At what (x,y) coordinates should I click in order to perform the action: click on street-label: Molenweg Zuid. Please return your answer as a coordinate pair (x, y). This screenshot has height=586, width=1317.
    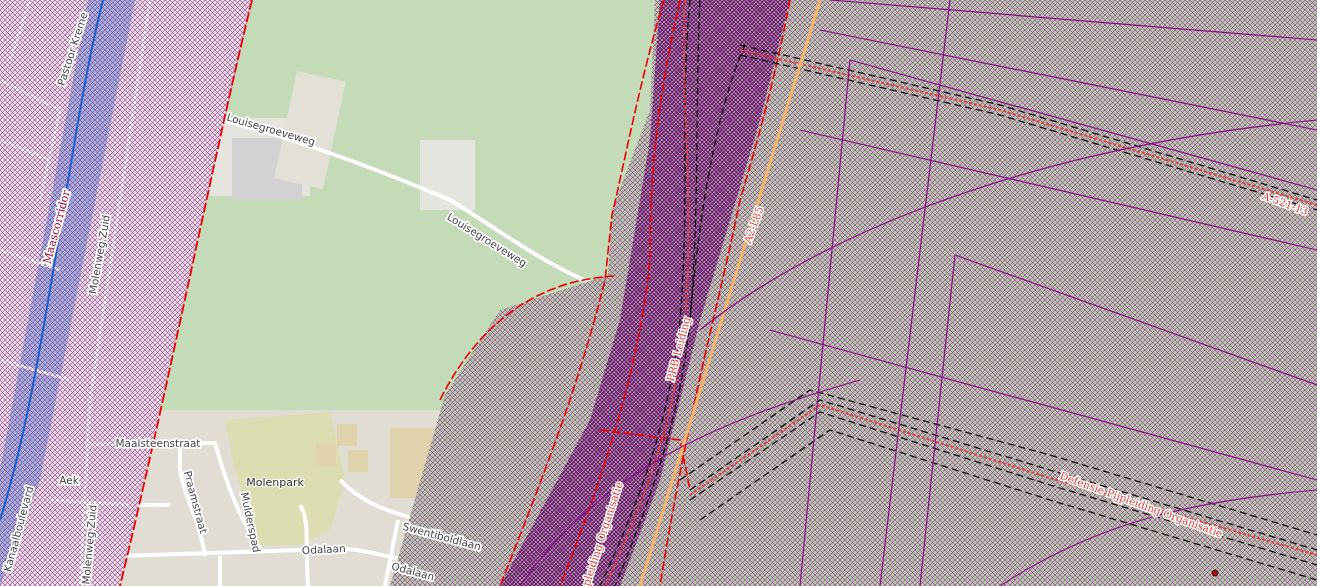
    Looking at the image, I should click on (89, 544).